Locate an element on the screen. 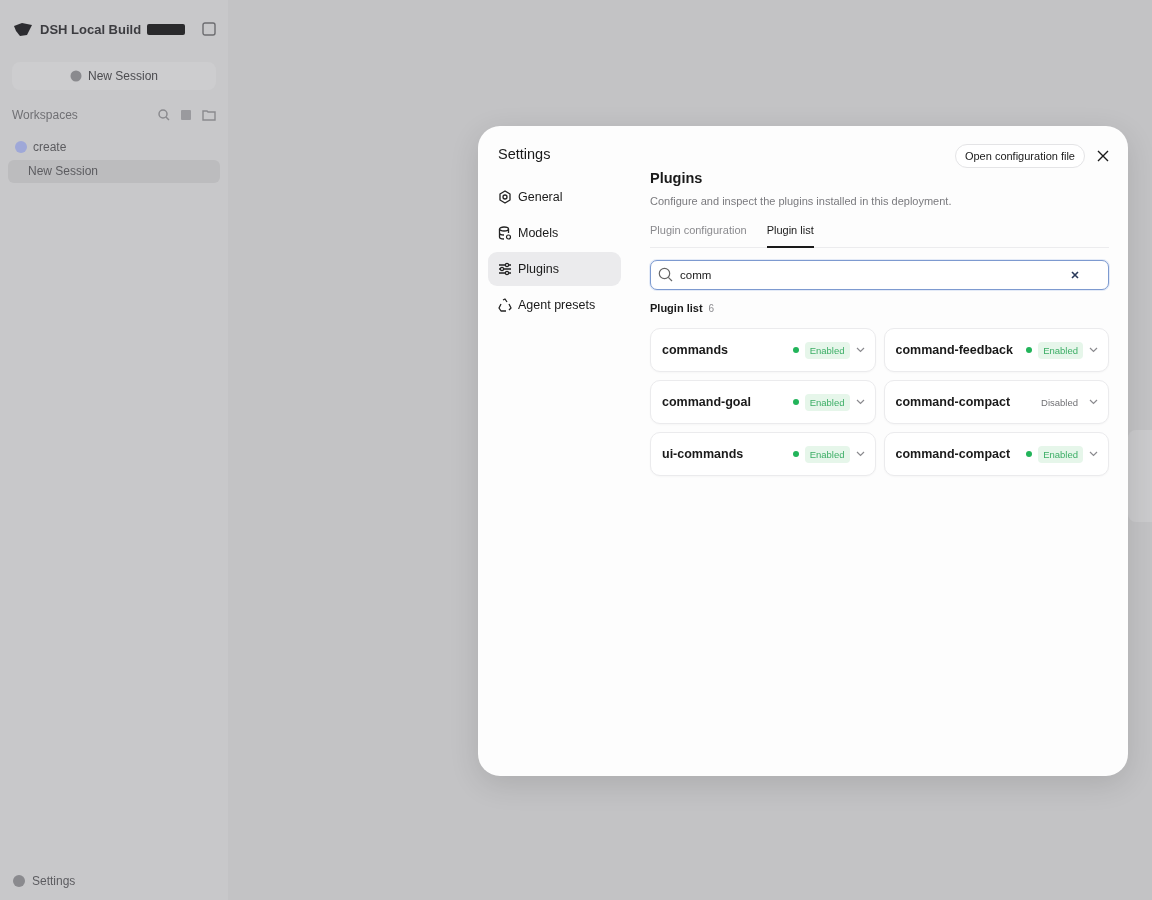  status-label: Disabled is located at coordinates (1059, 402).